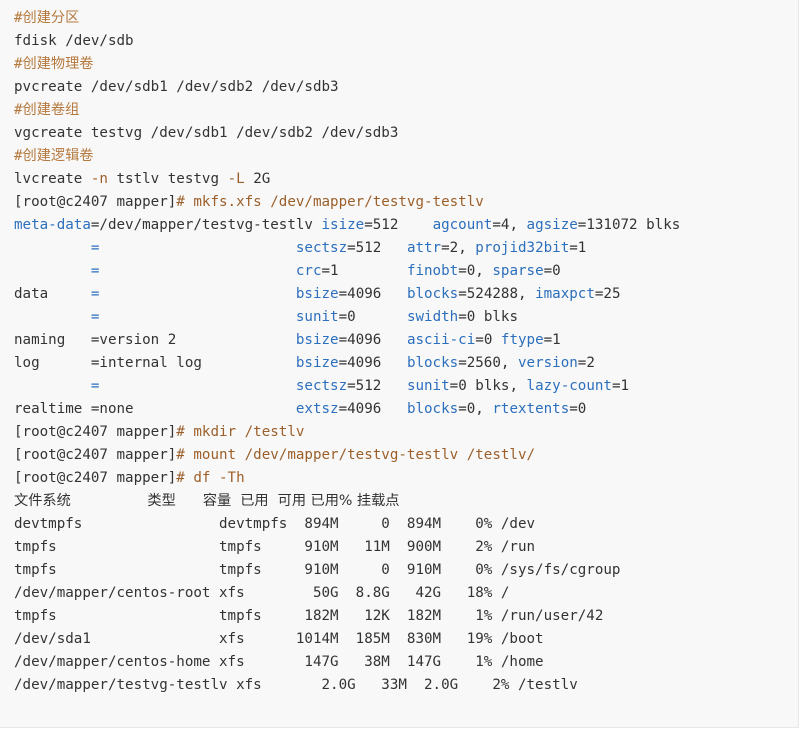  What do you see at coordinates (155, 409) in the screenshot?
I see `code-token: realtime =none` at bounding box center [155, 409].